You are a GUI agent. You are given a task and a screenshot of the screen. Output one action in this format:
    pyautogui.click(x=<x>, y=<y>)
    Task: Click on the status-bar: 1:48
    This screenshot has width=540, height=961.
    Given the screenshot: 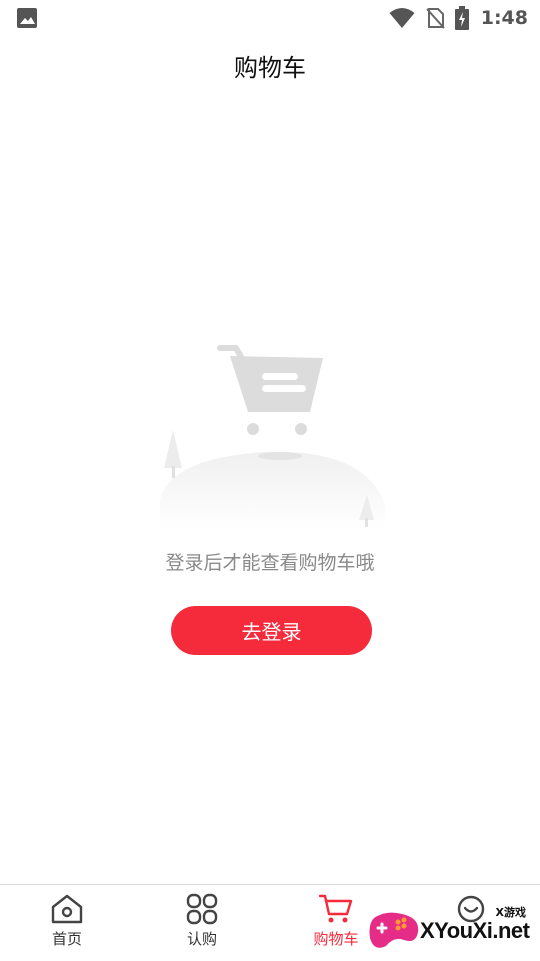 What is the action you would take?
    pyautogui.click(x=270, y=18)
    